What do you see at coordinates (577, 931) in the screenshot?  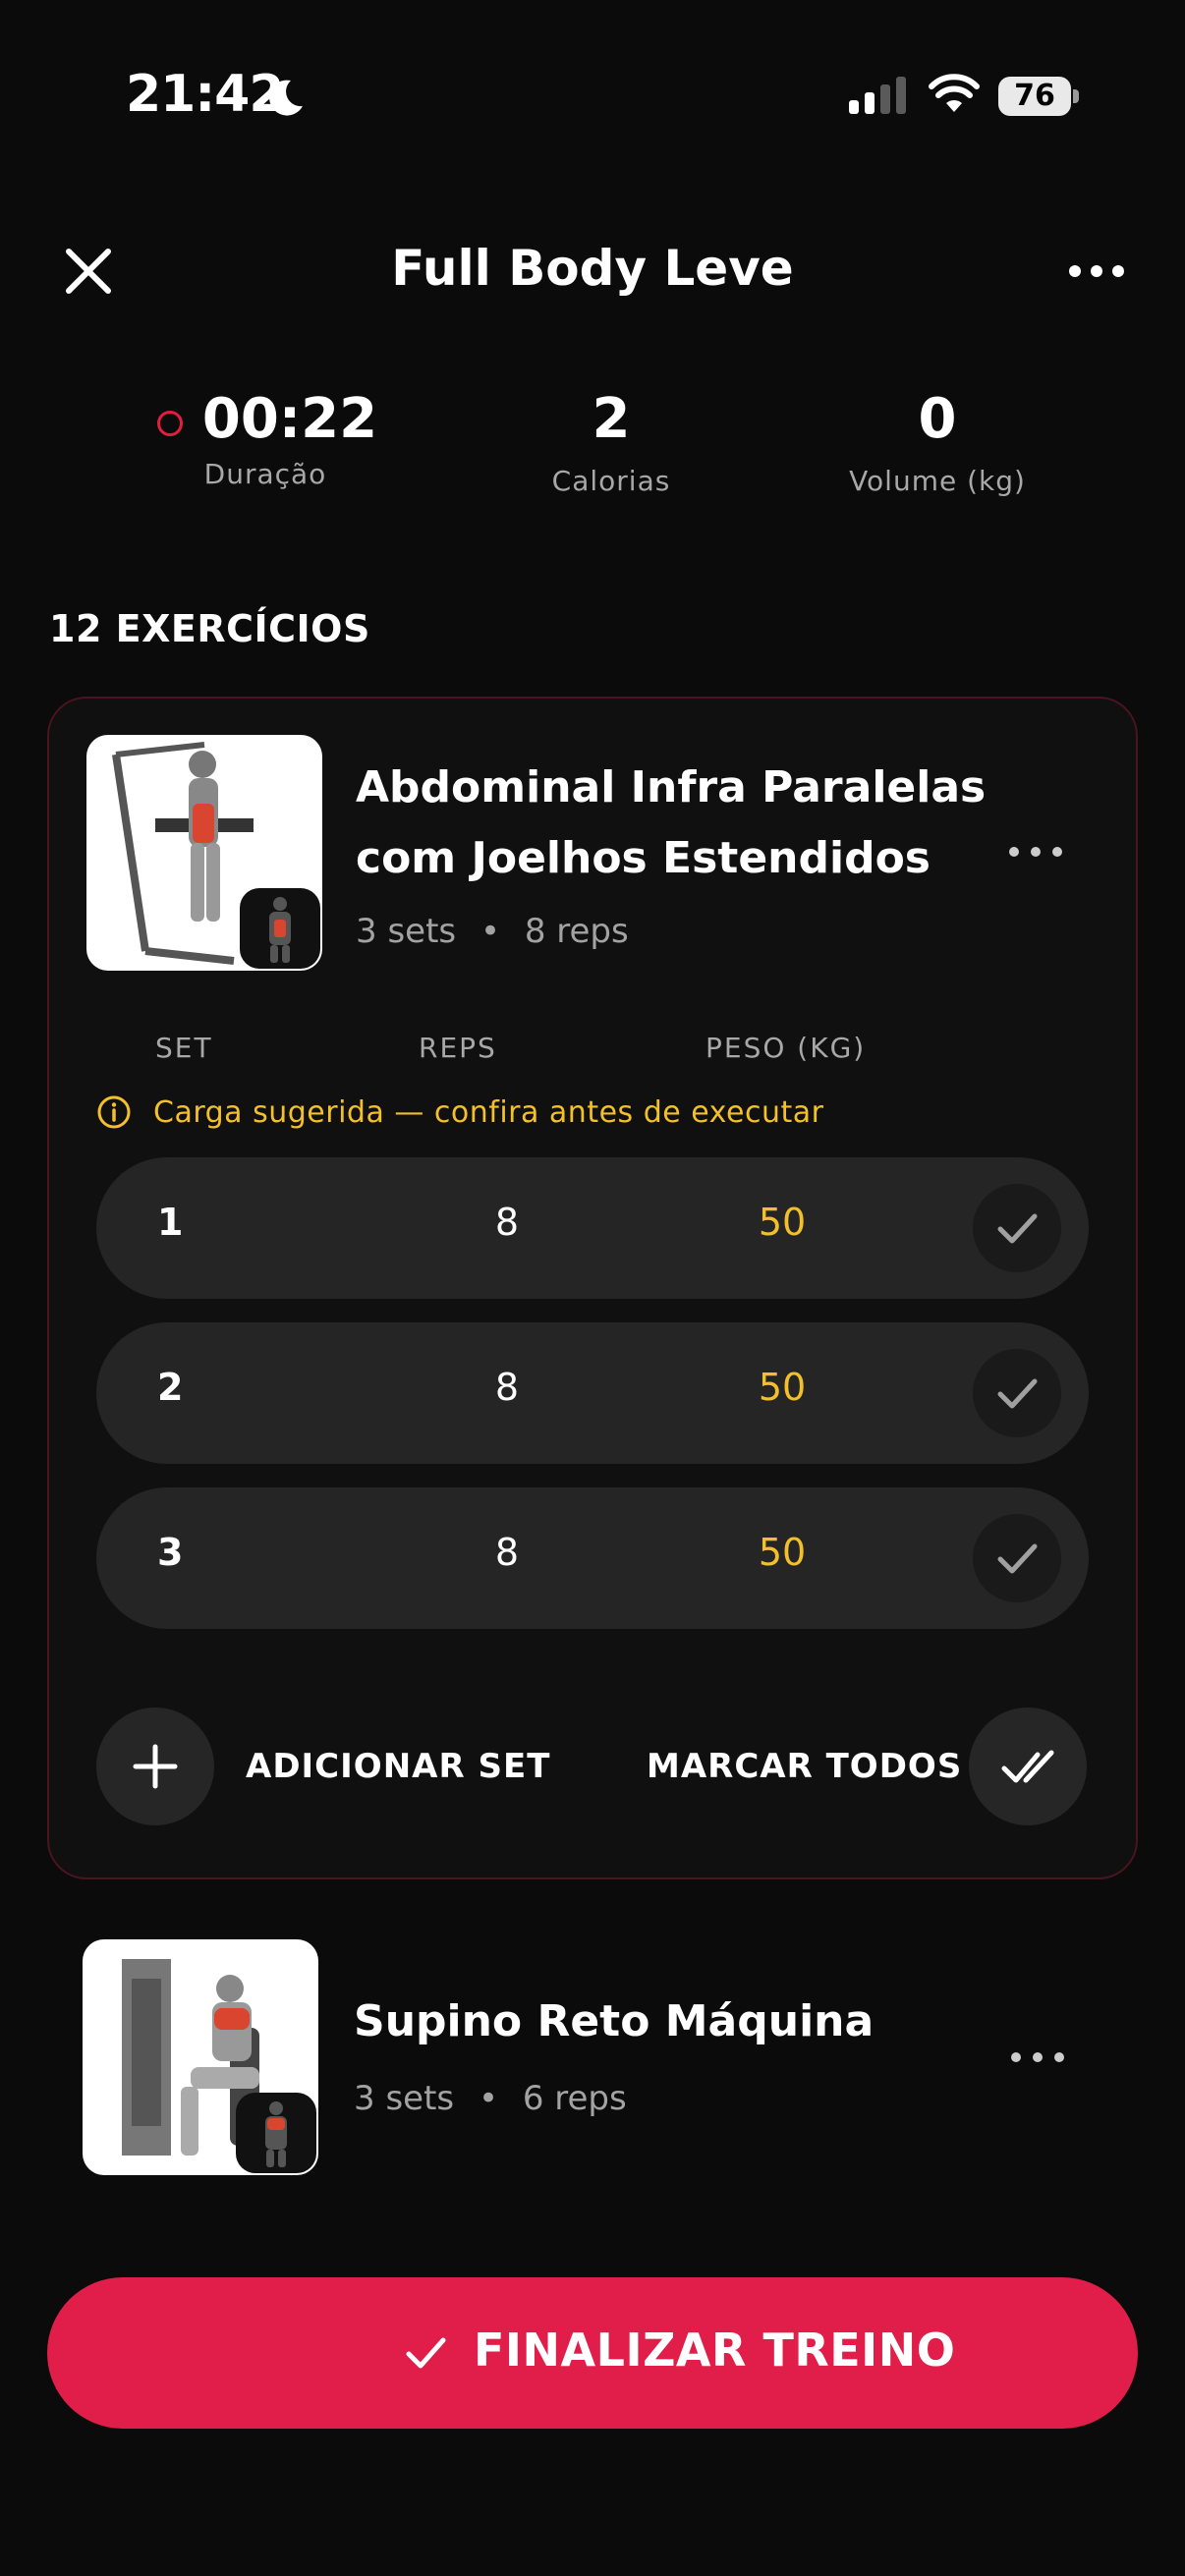 I see `exercise-reps: 8 reps` at bounding box center [577, 931].